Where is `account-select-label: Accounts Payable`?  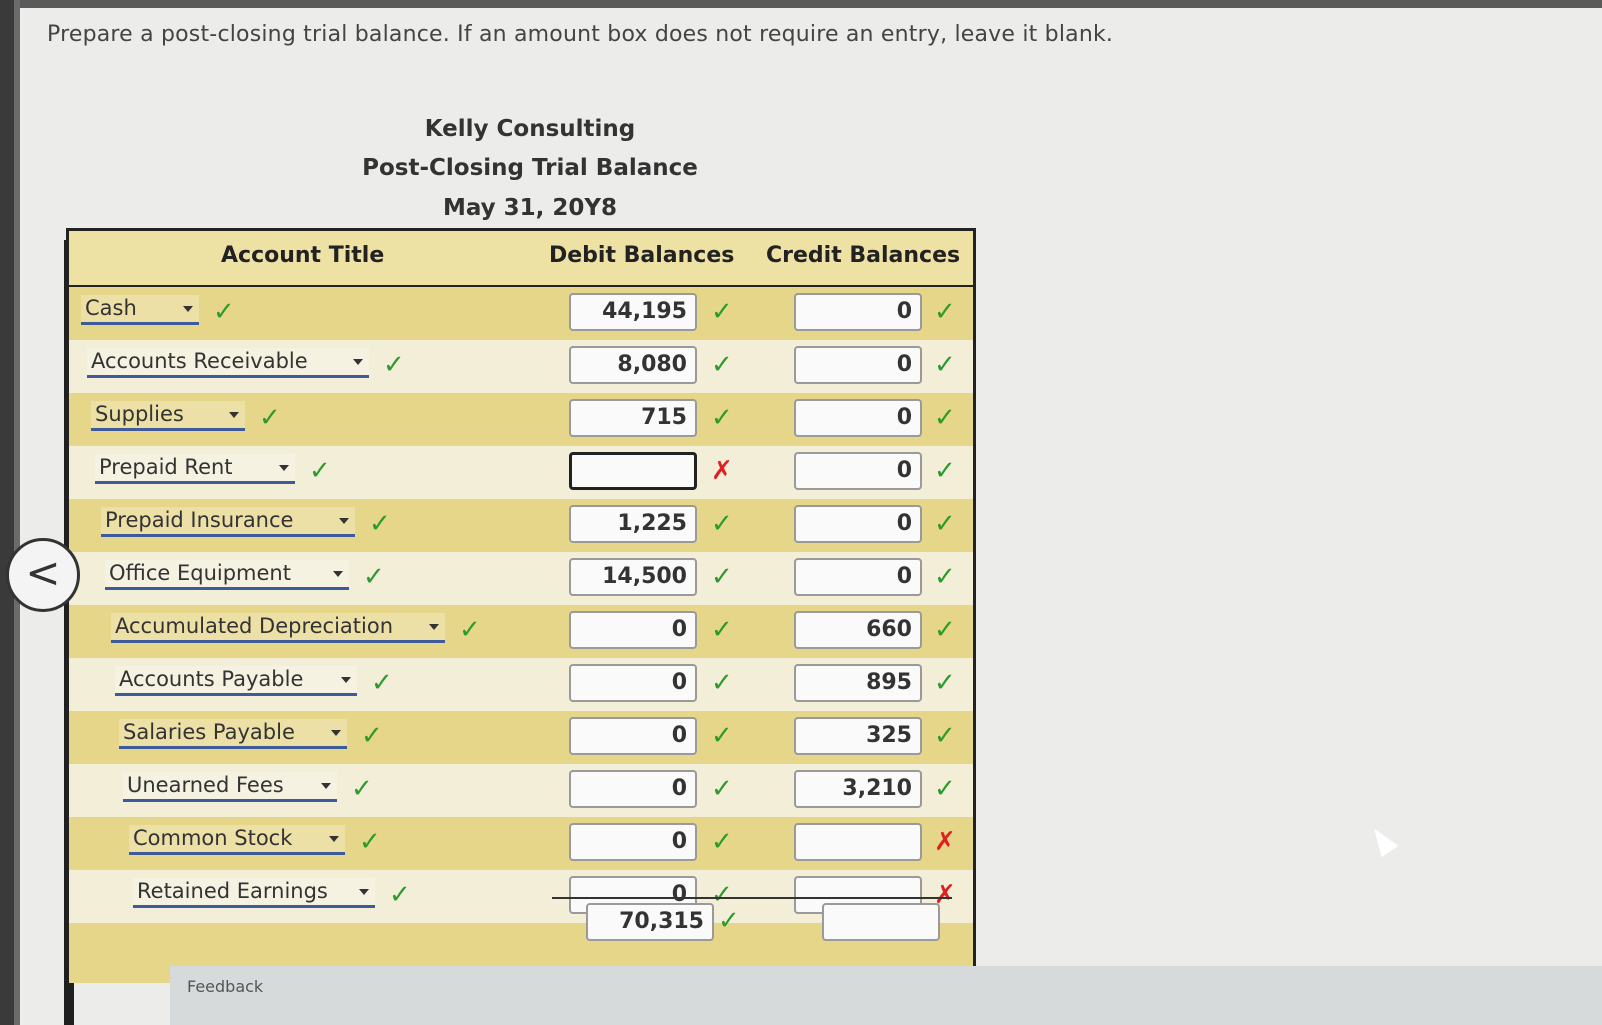
account-select-label: Accounts Payable is located at coordinates (211, 679).